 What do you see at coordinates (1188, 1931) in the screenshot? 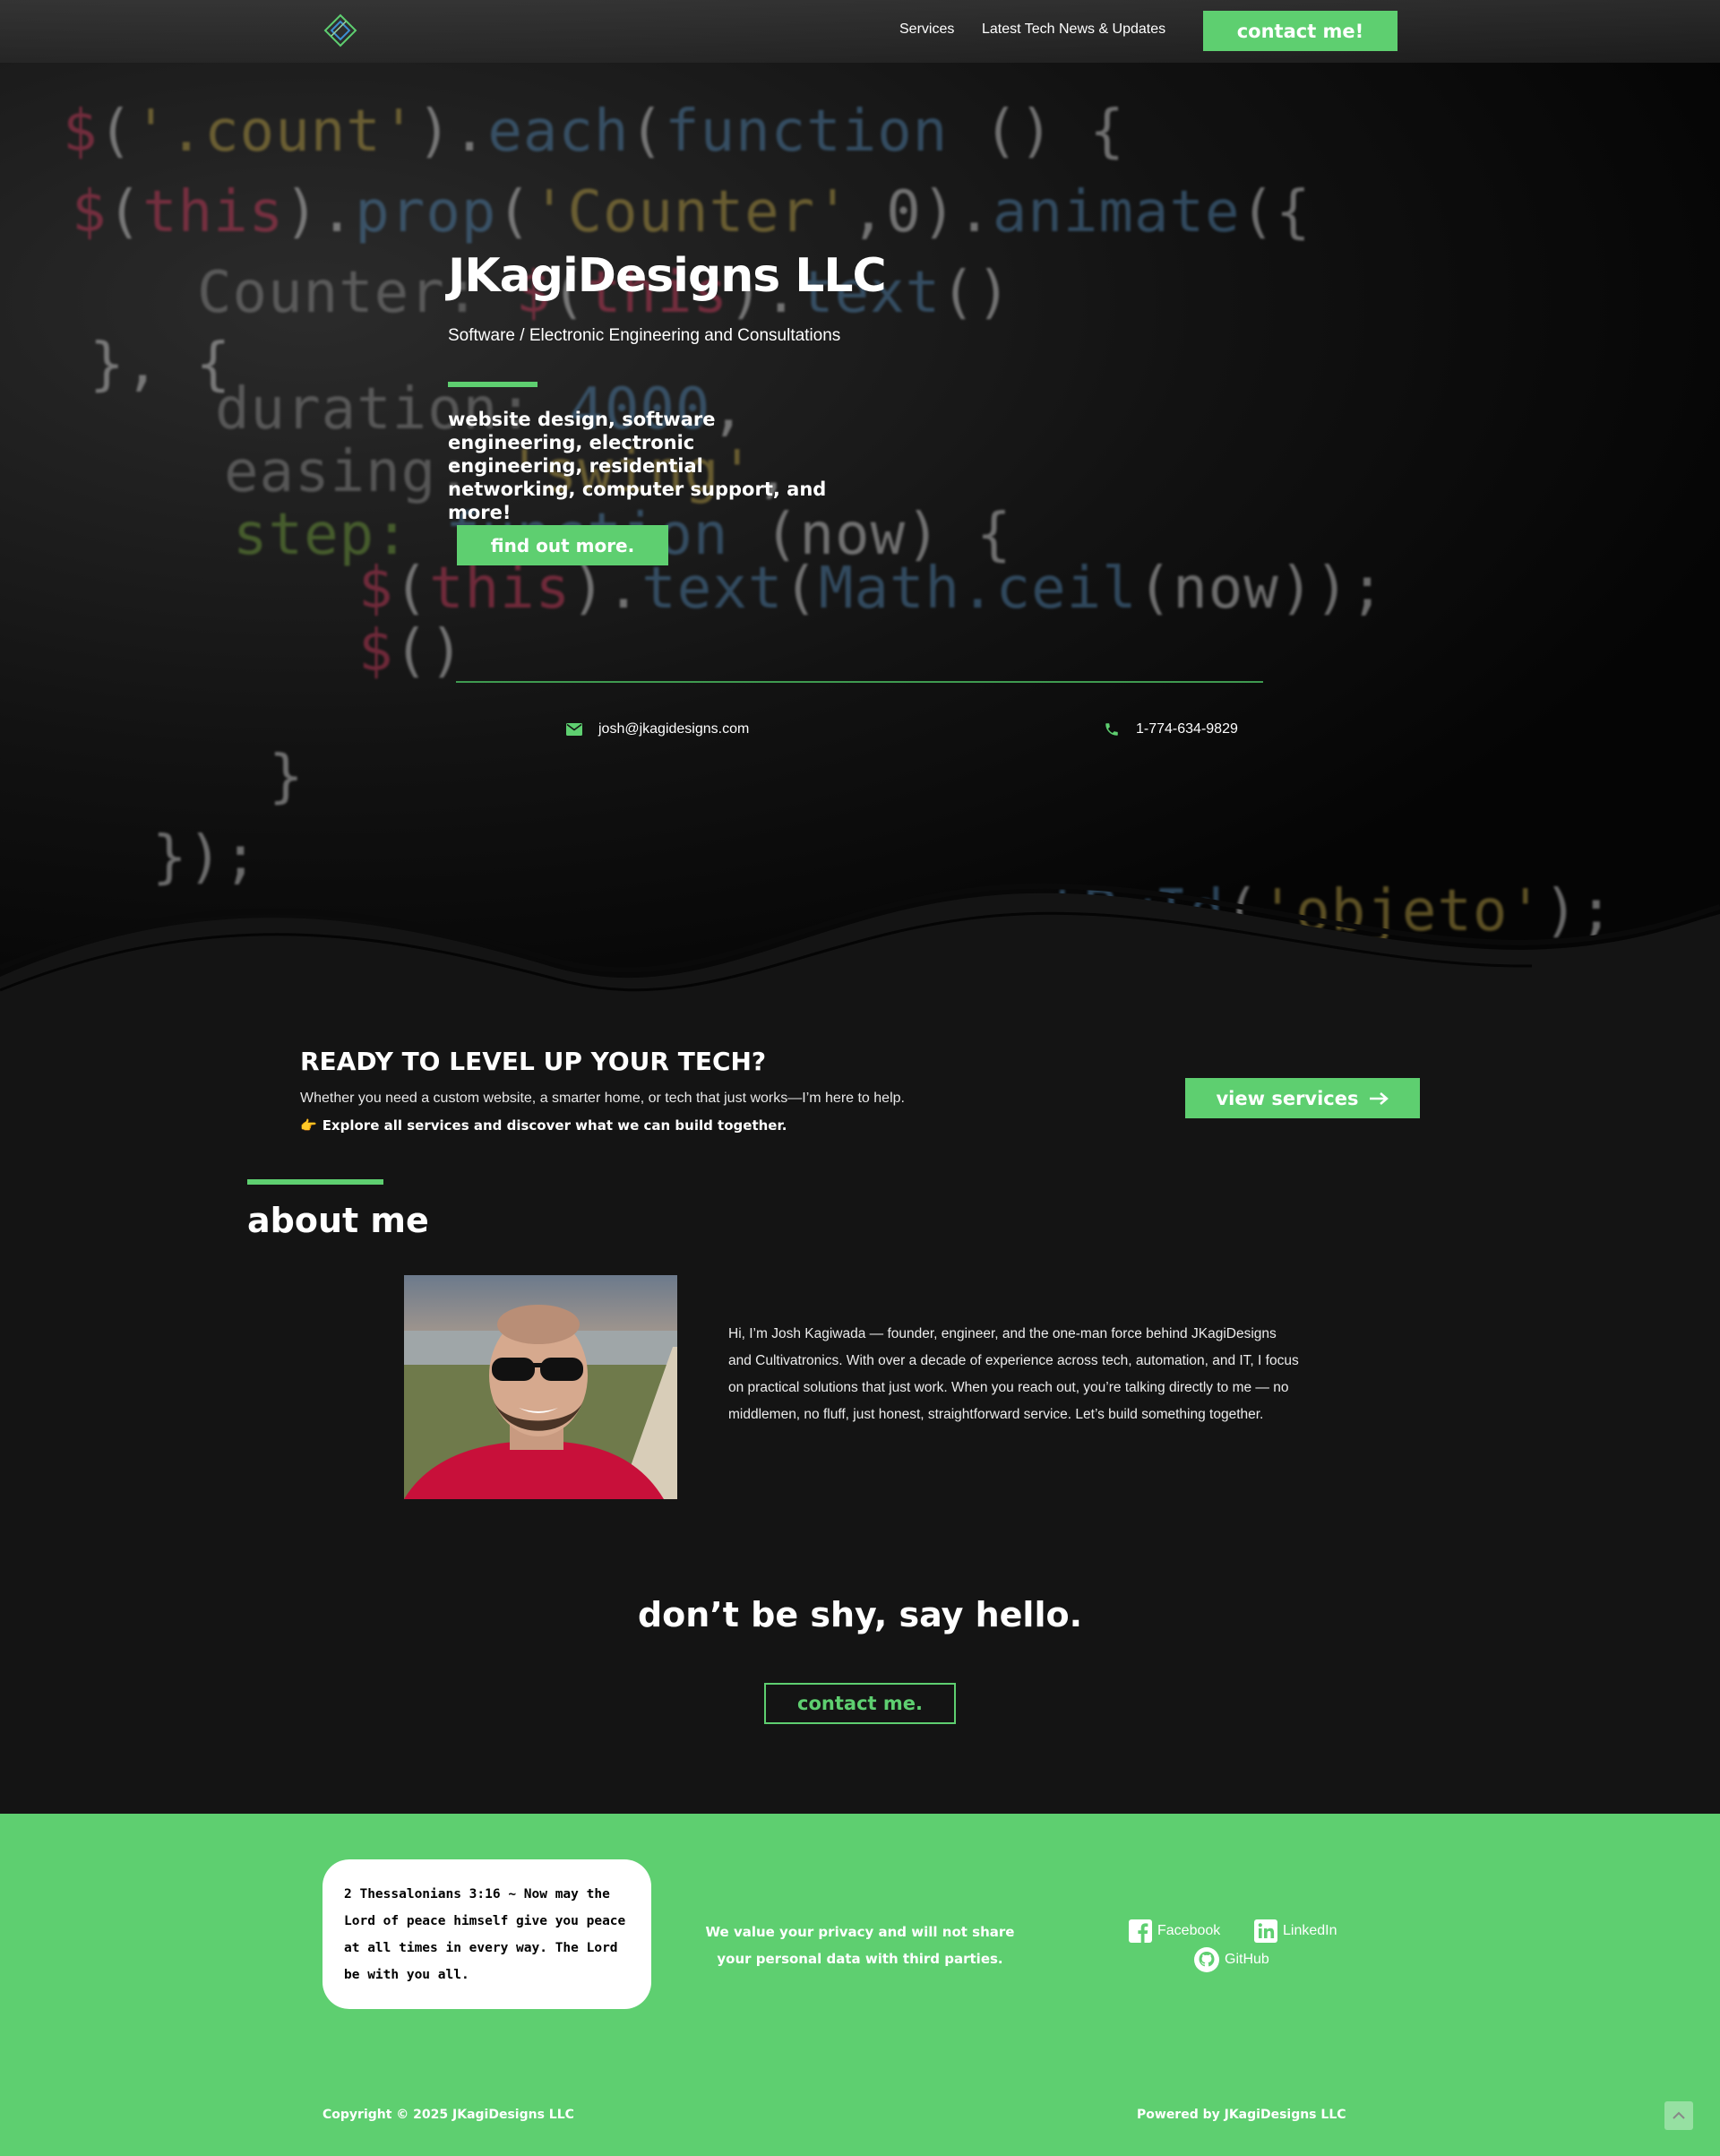
I see `facebook-label: Facebook` at bounding box center [1188, 1931].